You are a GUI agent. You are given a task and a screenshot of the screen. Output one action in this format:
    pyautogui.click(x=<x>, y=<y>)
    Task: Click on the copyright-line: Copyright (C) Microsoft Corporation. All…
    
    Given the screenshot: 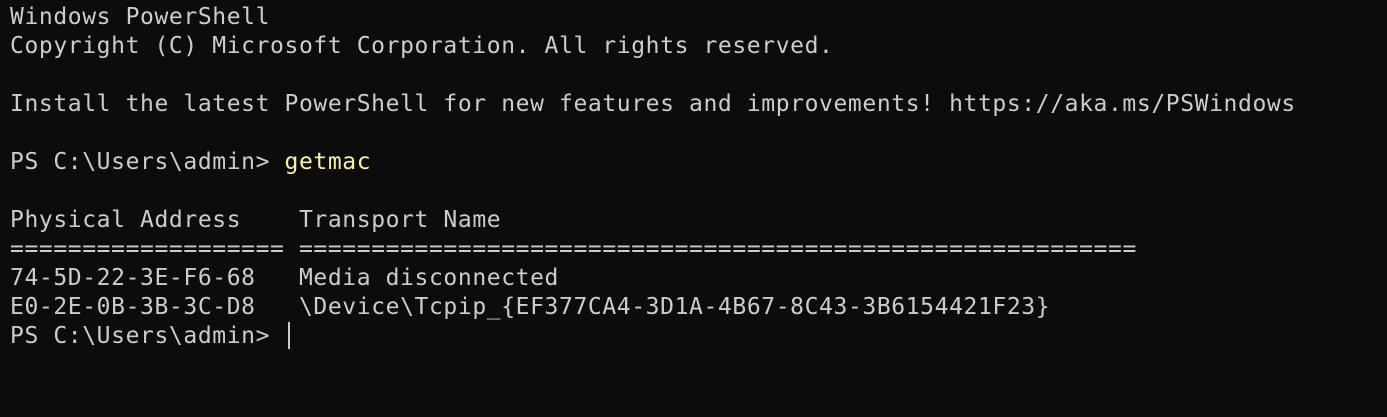 What is the action you would take?
    pyautogui.click(x=422, y=46)
    